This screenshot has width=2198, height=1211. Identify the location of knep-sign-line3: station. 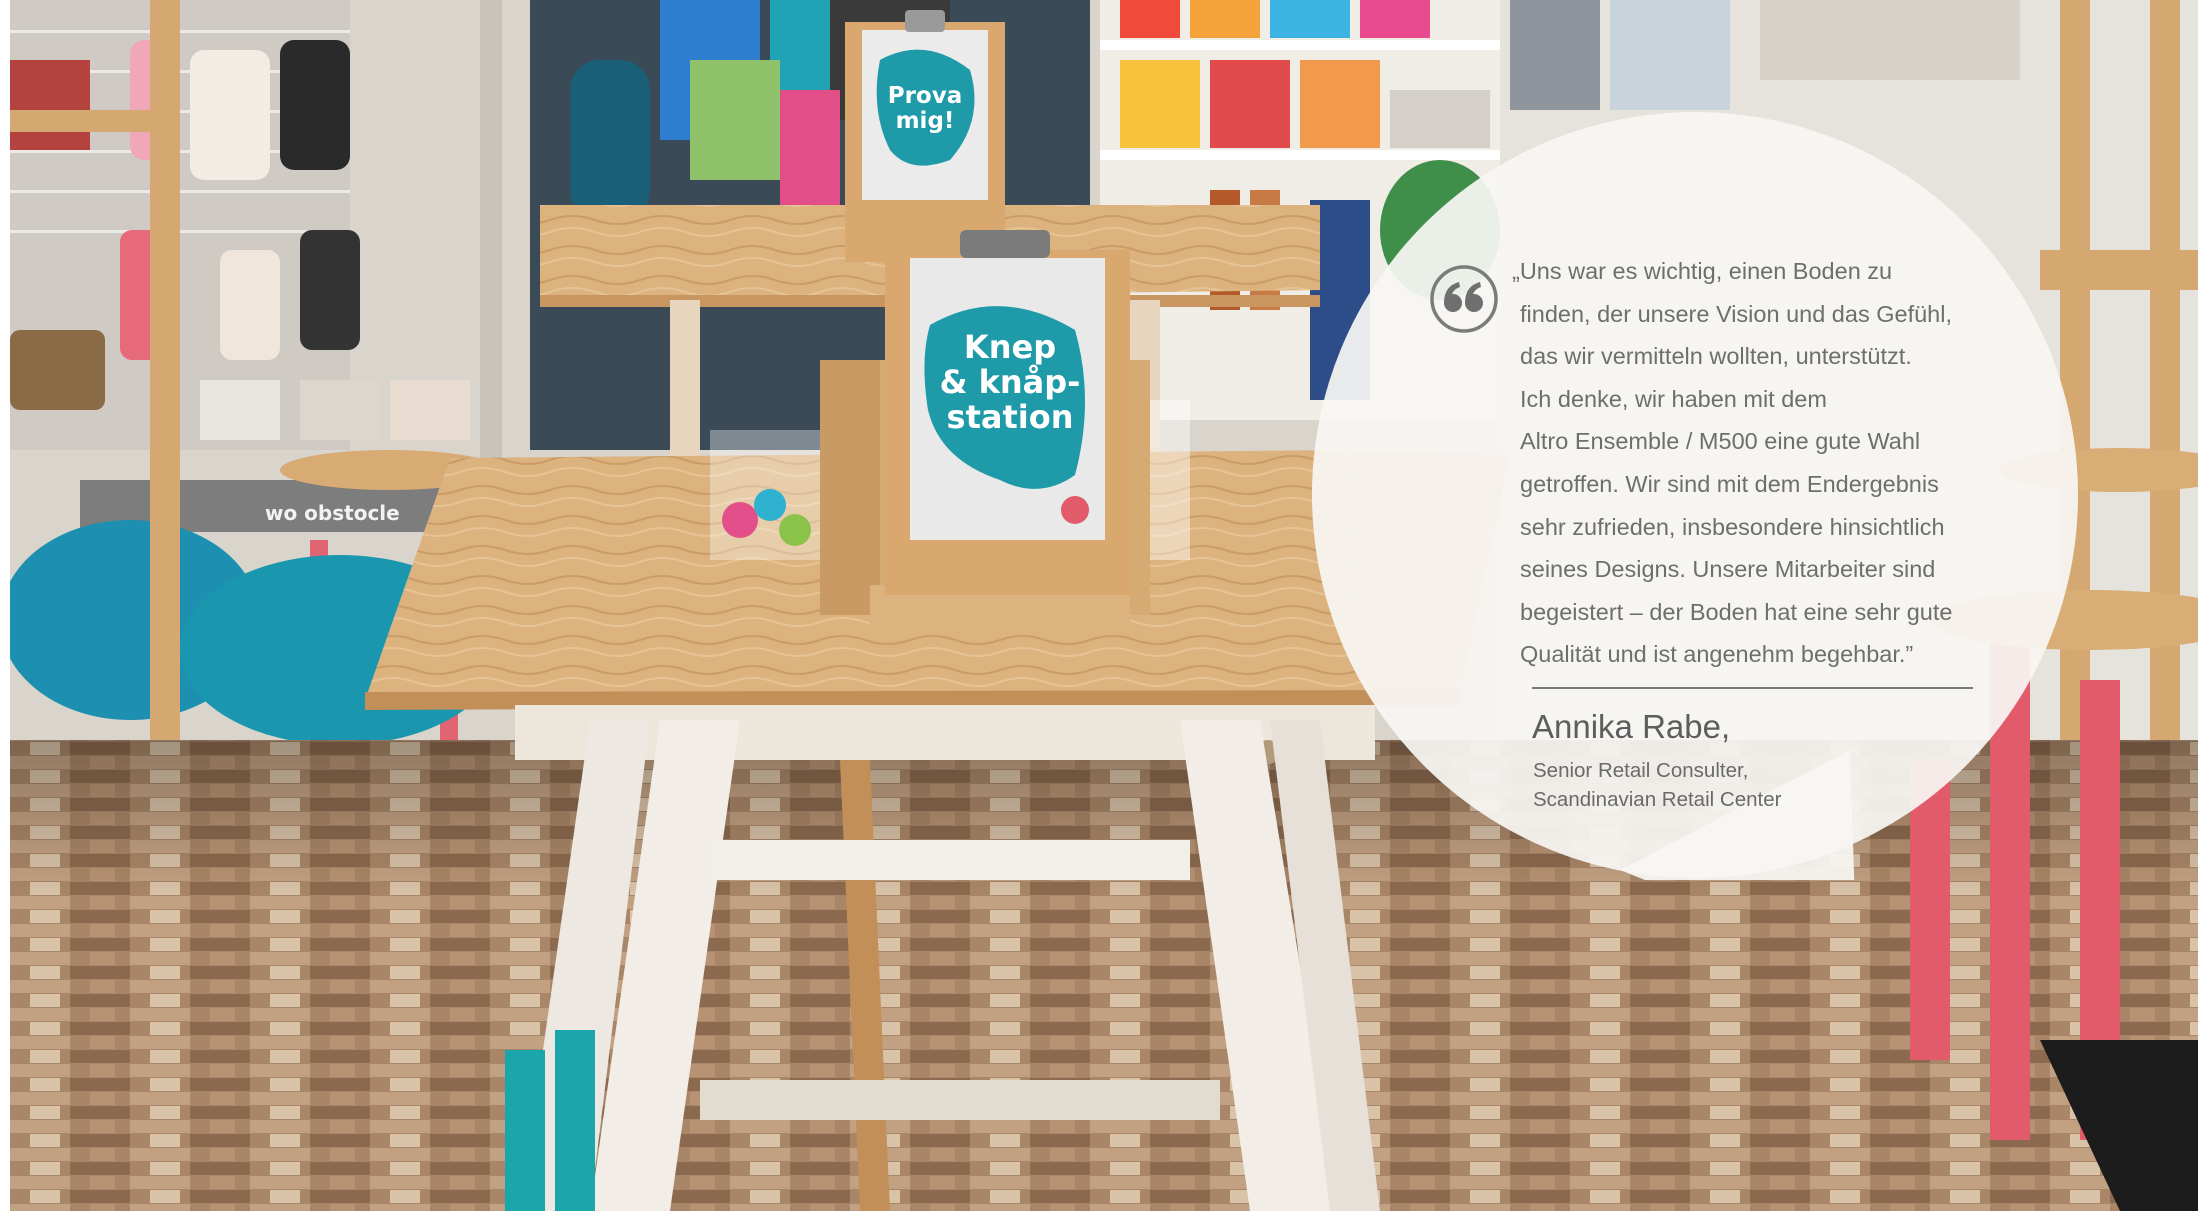
(1010, 417).